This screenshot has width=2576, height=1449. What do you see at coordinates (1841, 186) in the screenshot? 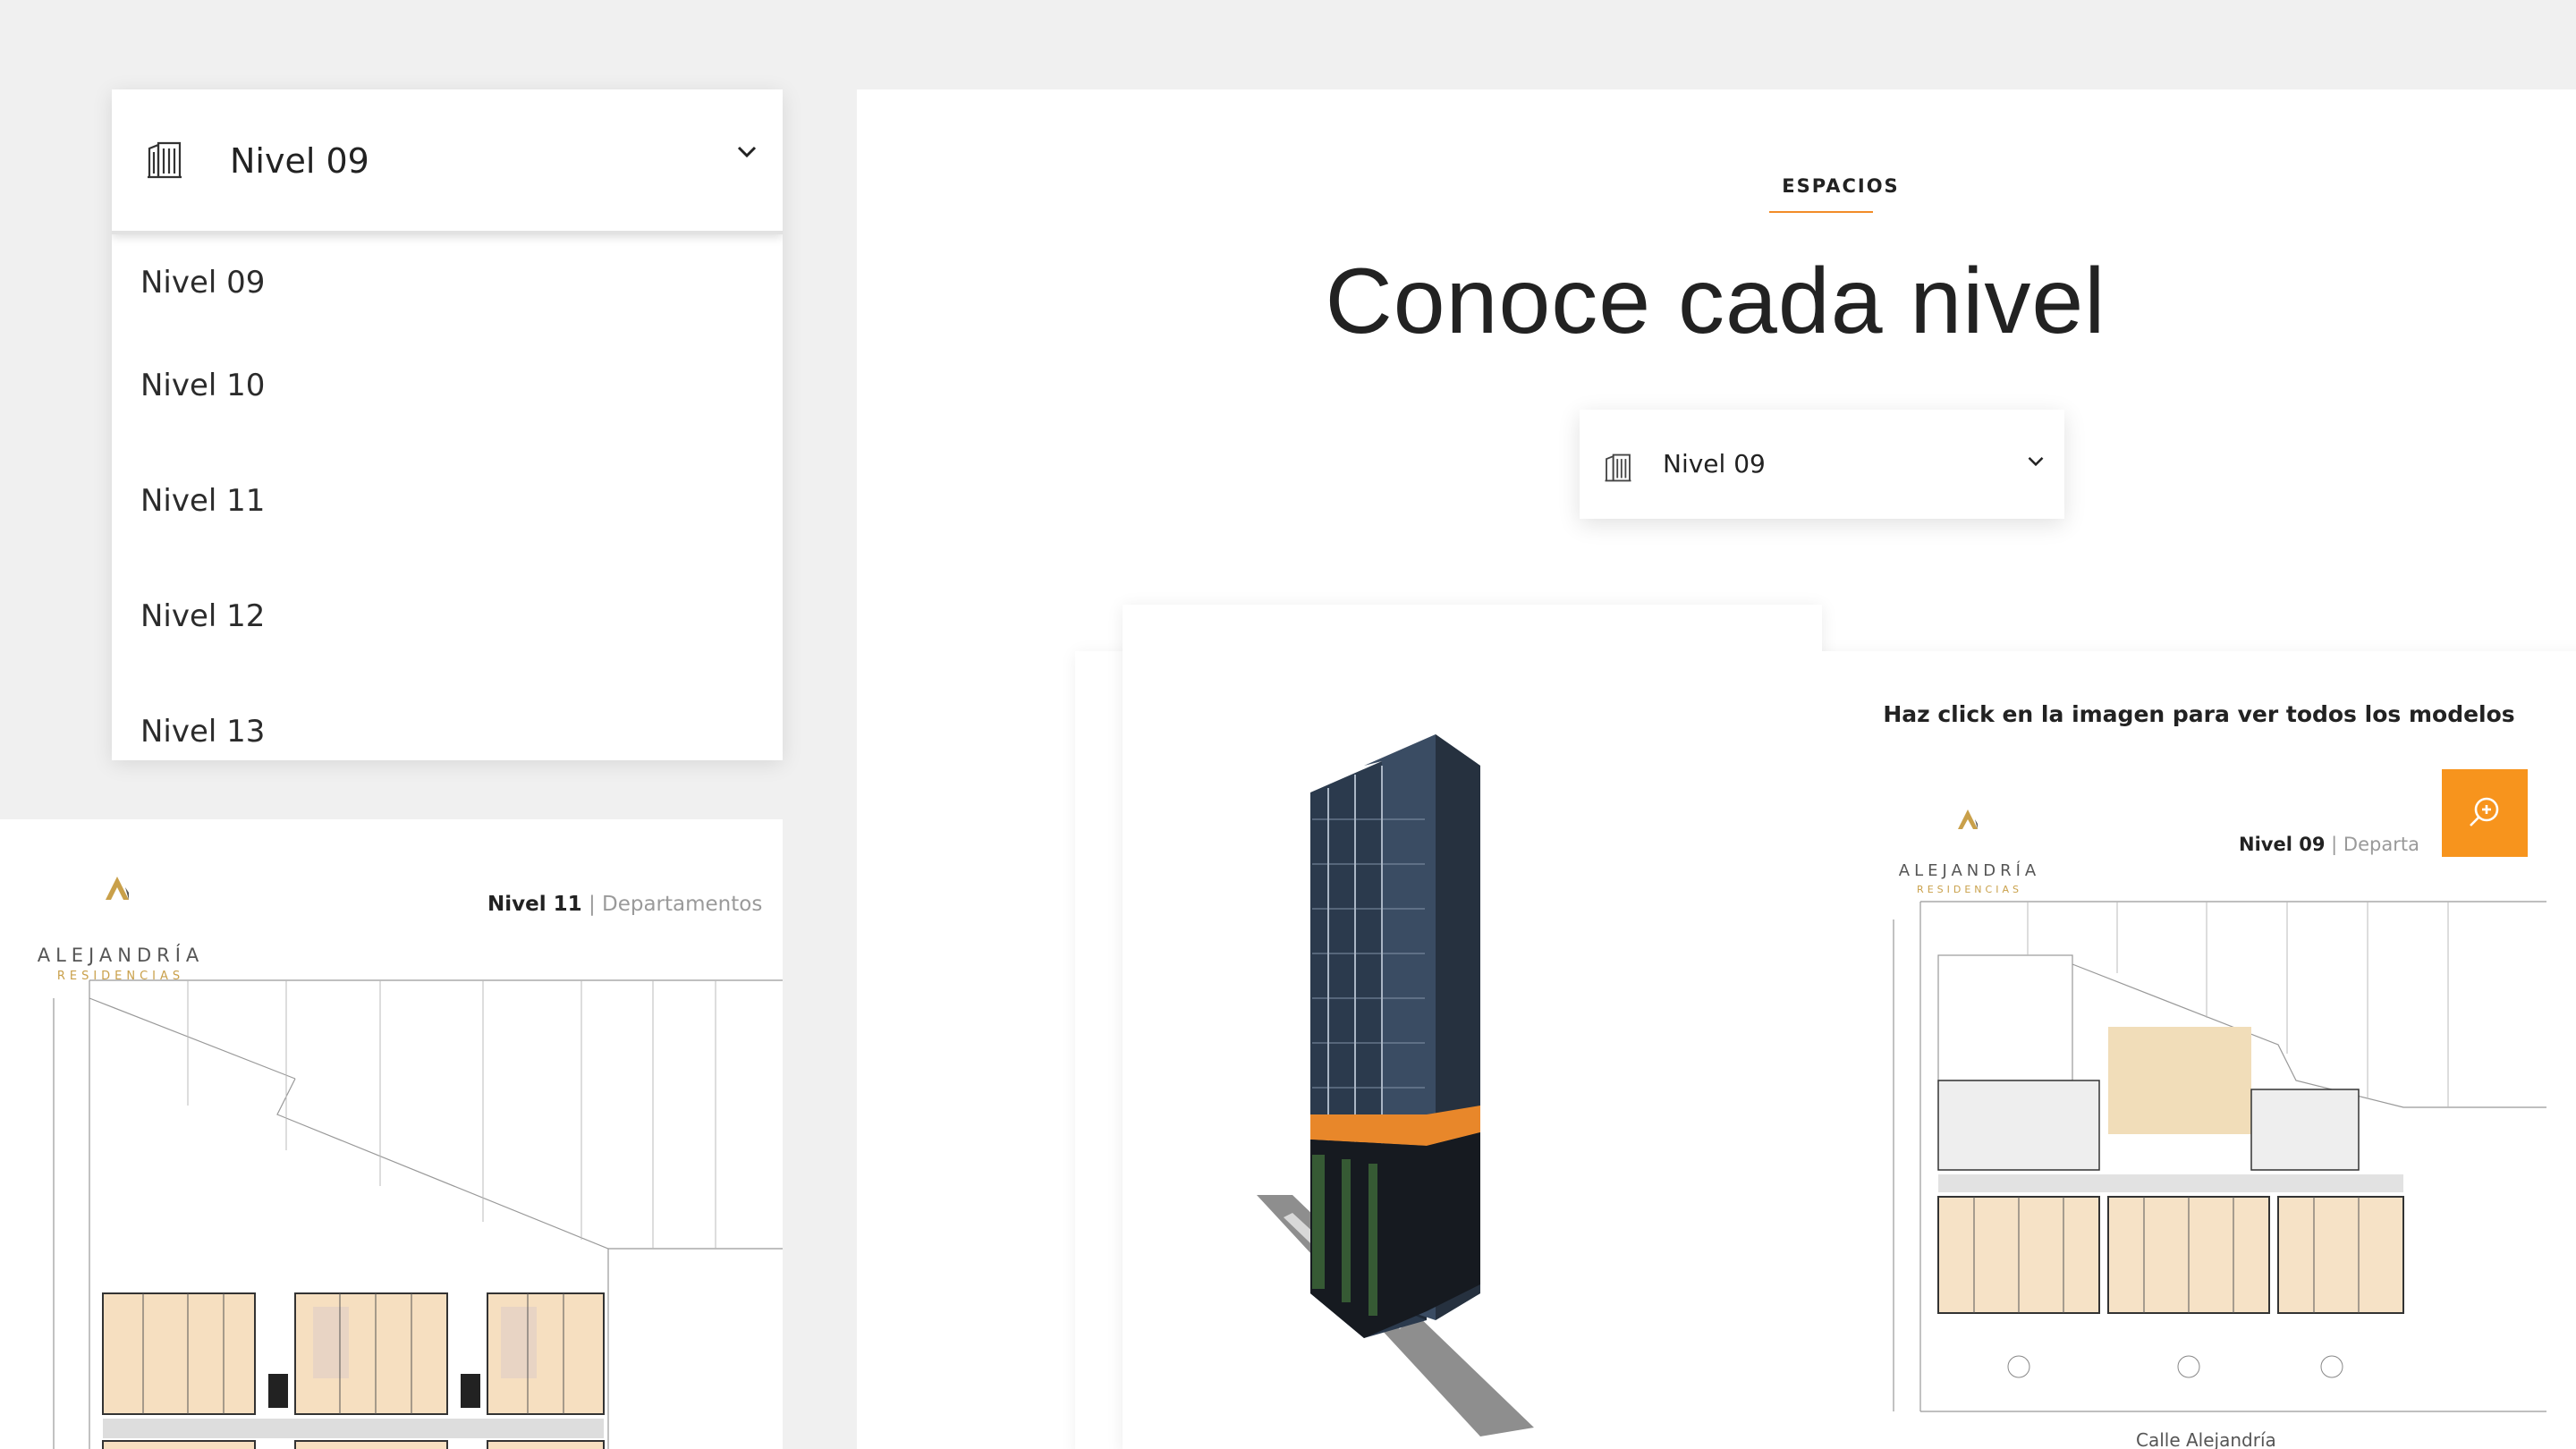
I see `section-label: ESPACIOS` at bounding box center [1841, 186].